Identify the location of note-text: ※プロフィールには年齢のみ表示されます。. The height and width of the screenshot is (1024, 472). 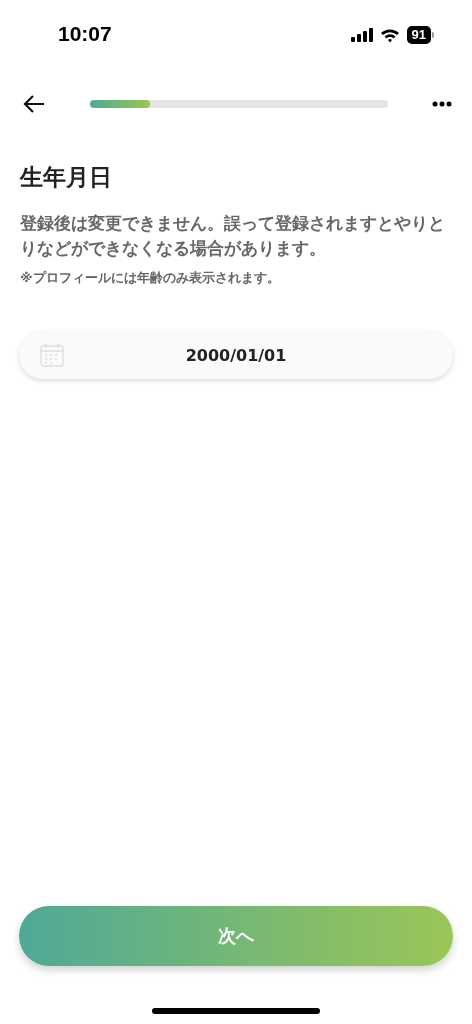
(150, 278).